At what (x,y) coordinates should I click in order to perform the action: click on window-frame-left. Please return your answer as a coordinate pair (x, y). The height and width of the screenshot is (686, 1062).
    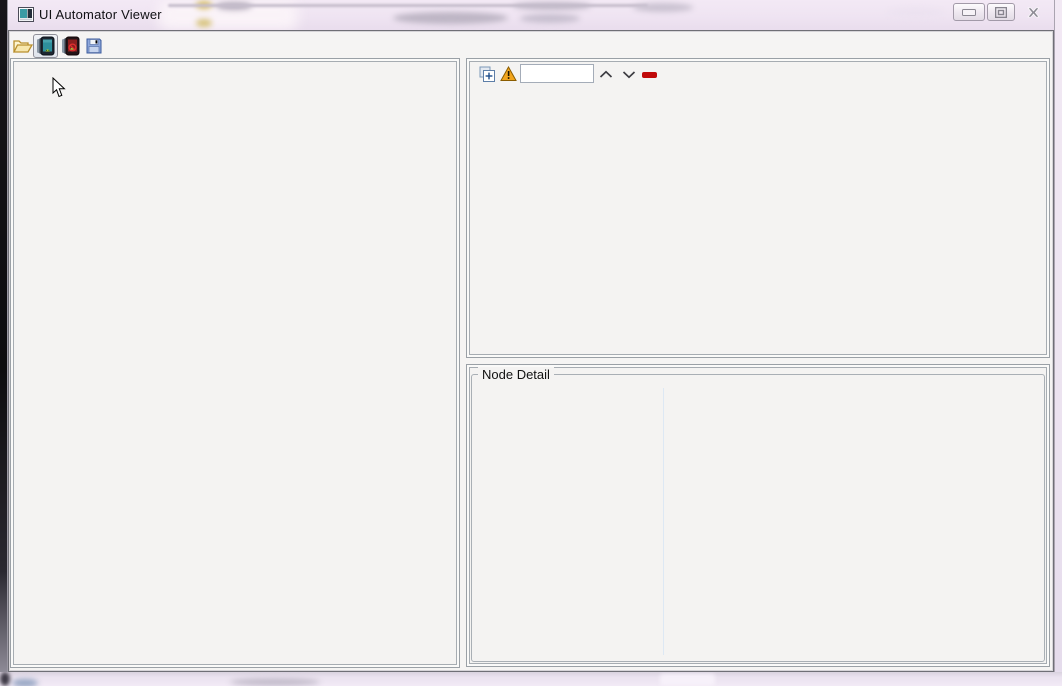
    Looking at the image, I should click on (4, 336).